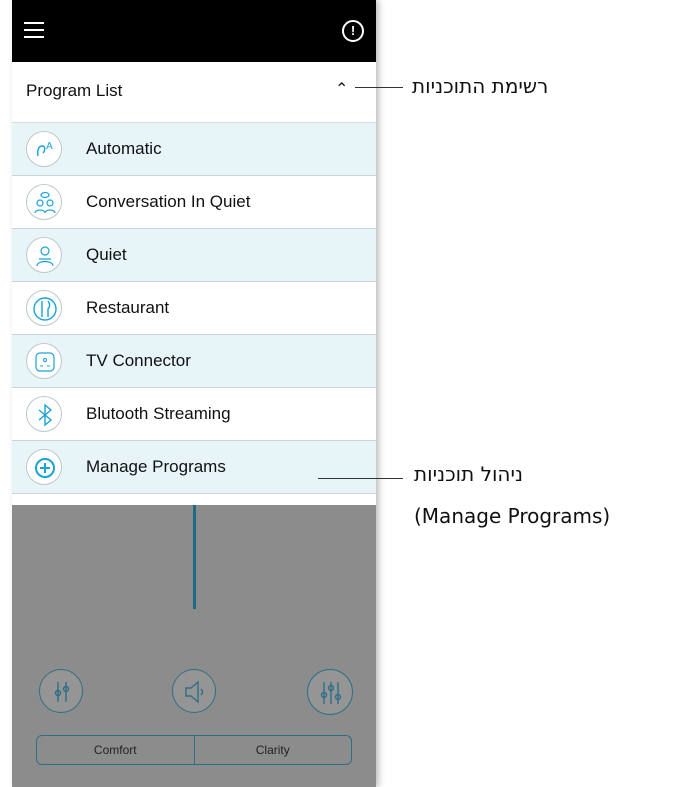  I want to click on program-label: Conversation In Quiet, so click(168, 201).